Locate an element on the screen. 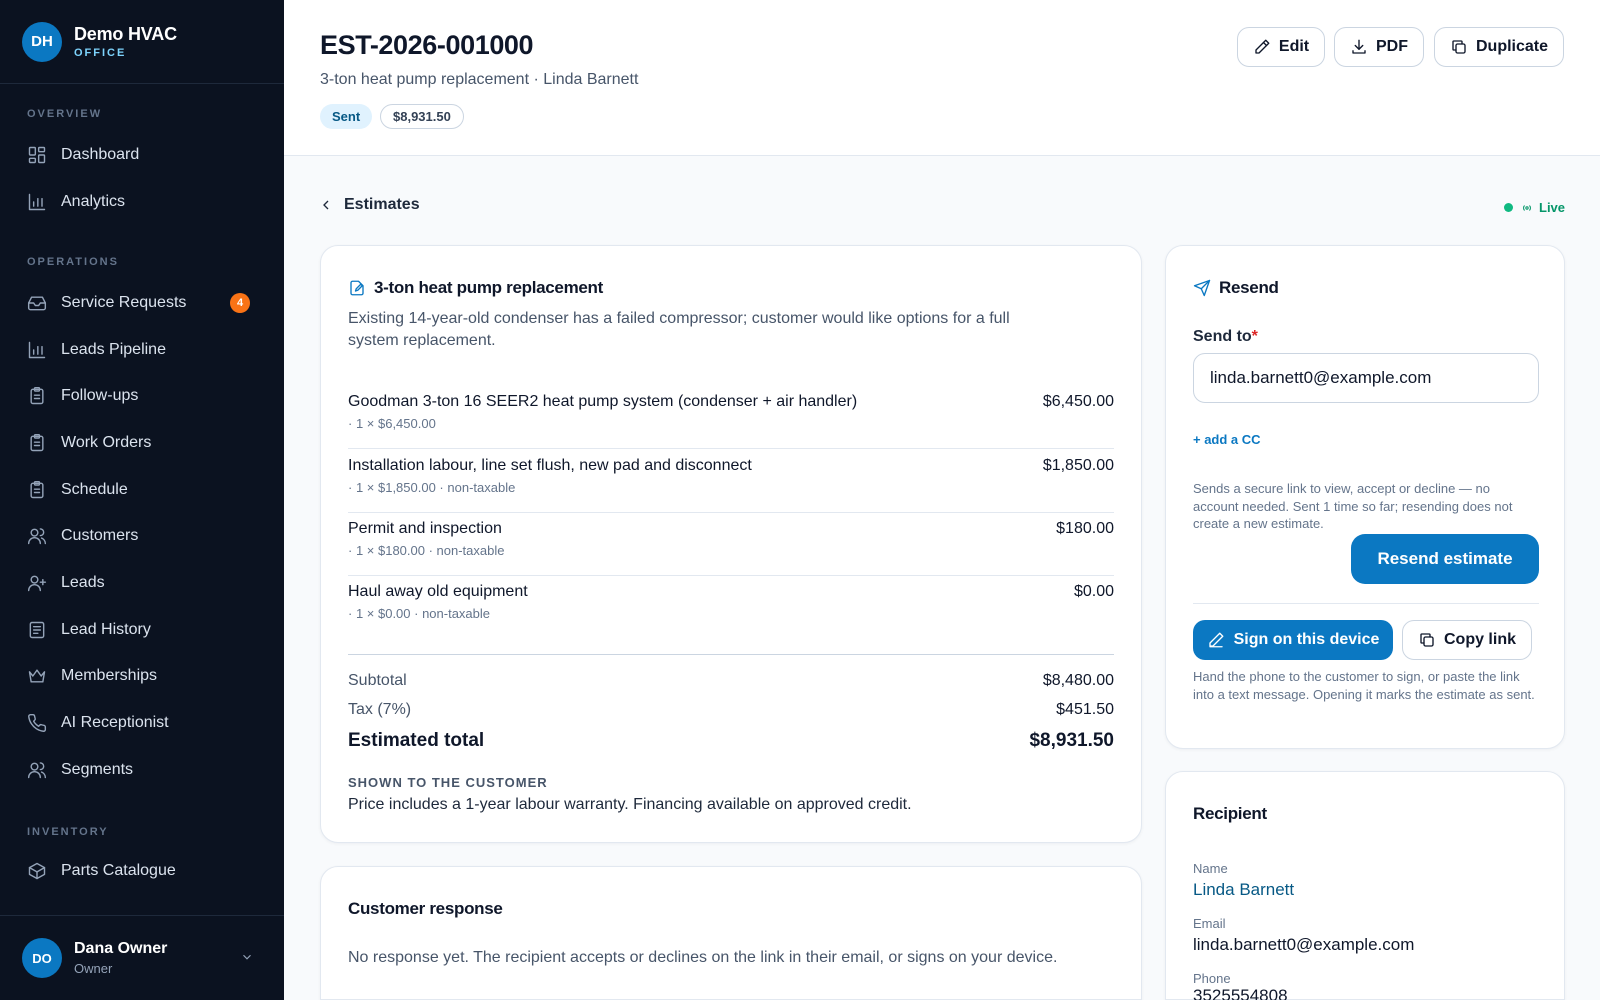 This screenshot has height=1000, width=1600. duplicate-button: Duplicate is located at coordinates (1499, 47).